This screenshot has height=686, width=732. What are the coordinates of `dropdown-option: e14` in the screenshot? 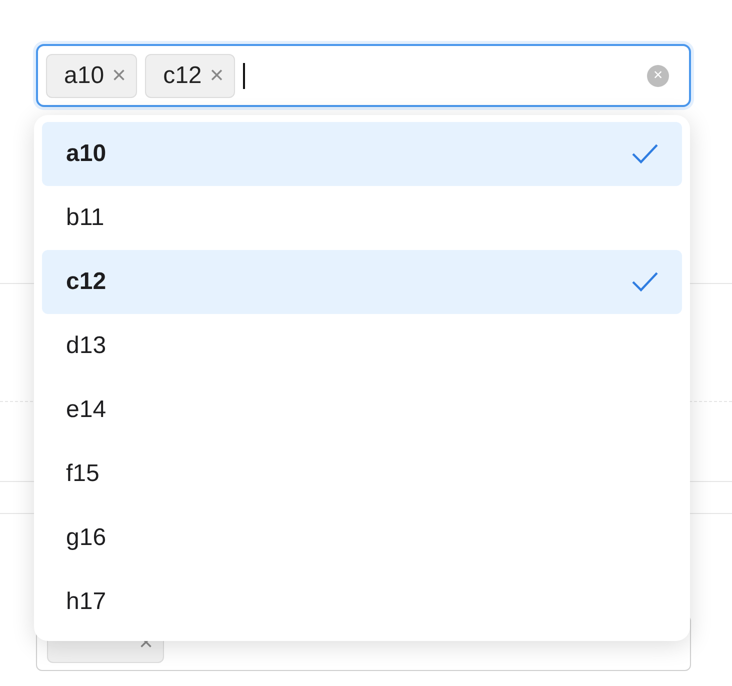 It's located at (362, 410).